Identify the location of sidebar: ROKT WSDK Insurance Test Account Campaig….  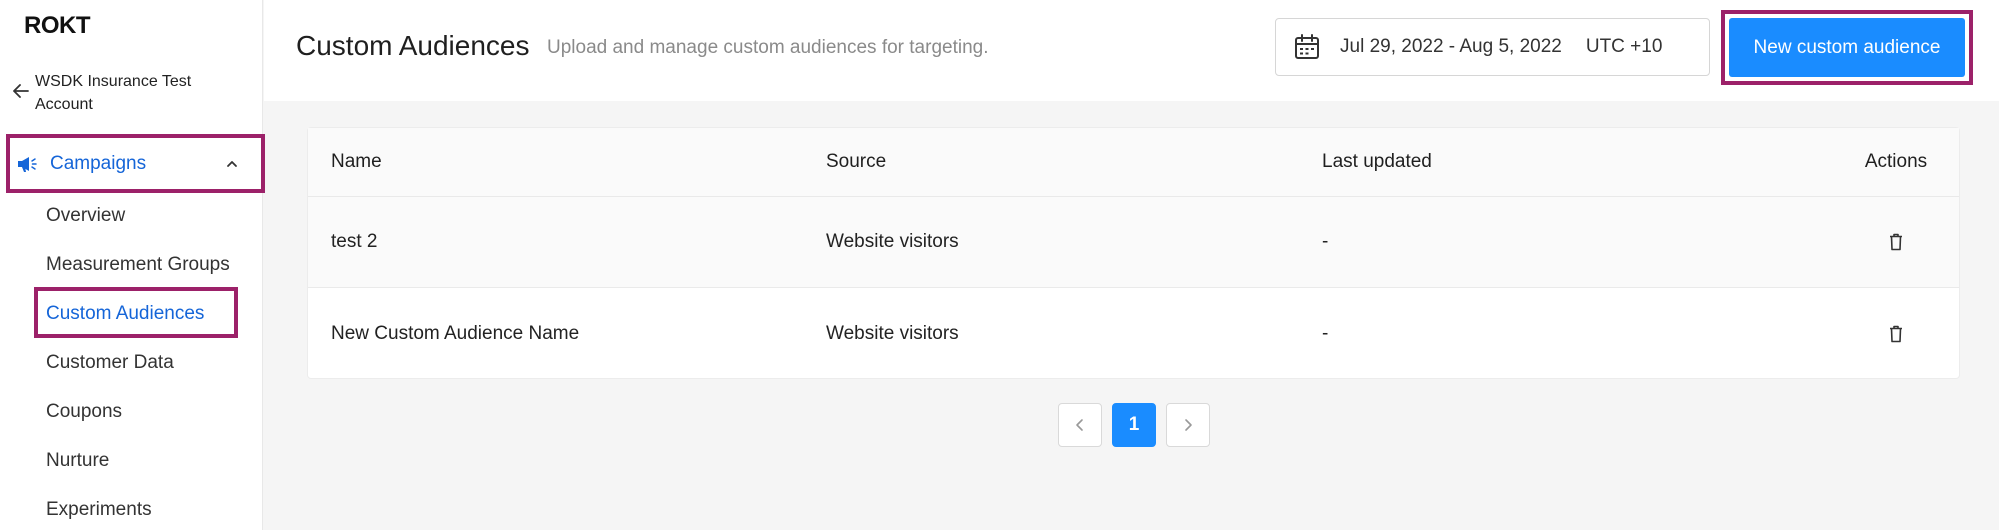
(132, 265).